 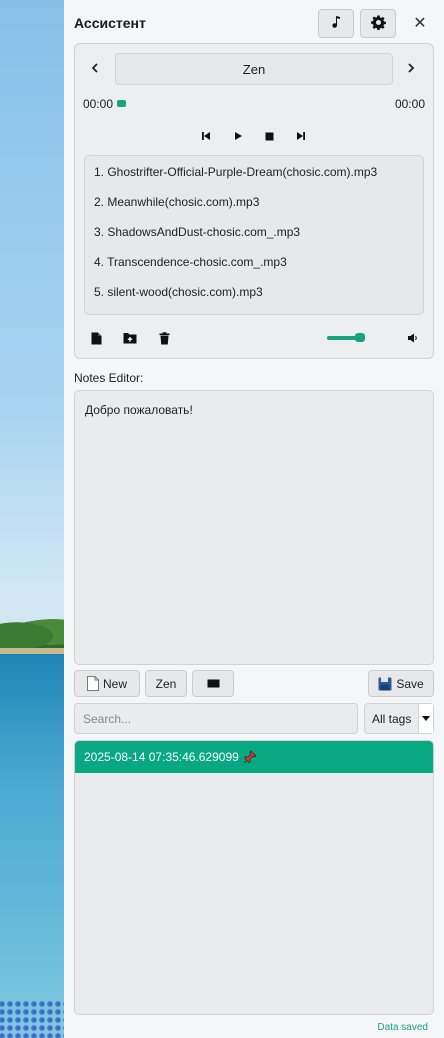 I want to click on search-input, so click(x=216, y=718).